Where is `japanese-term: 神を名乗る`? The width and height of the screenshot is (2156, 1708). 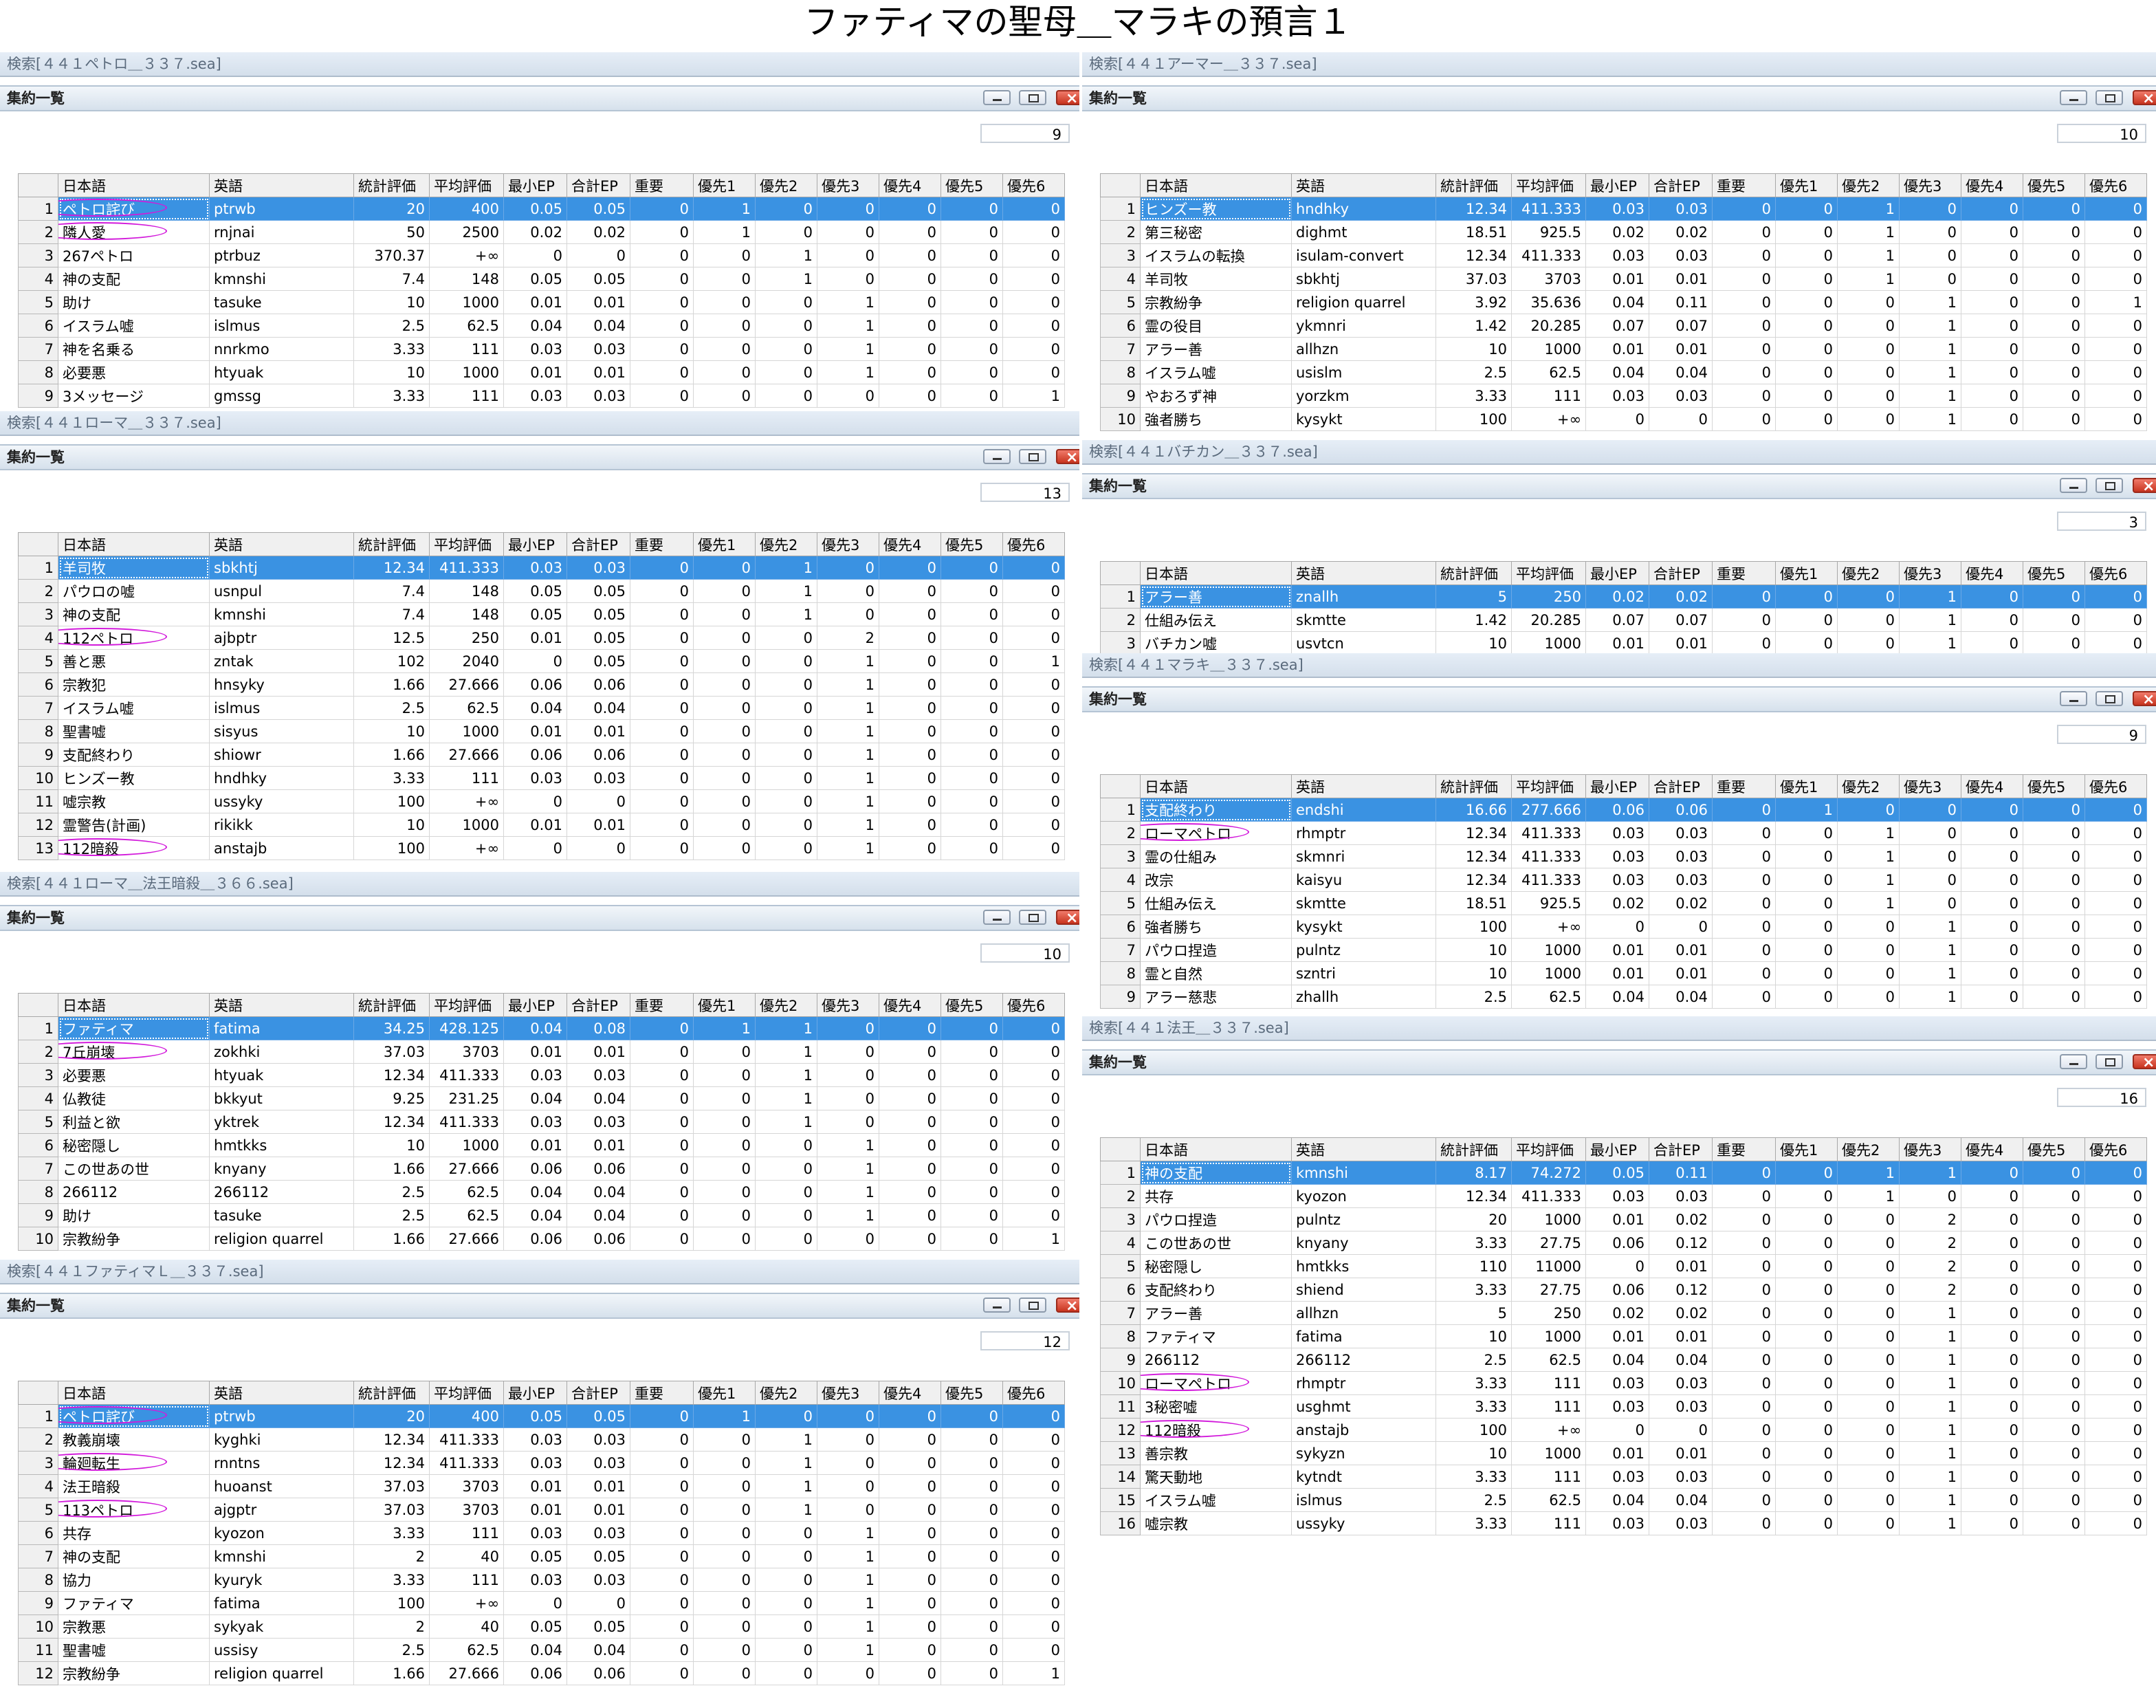 japanese-term: 神を名乗る is located at coordinates (134, 349).